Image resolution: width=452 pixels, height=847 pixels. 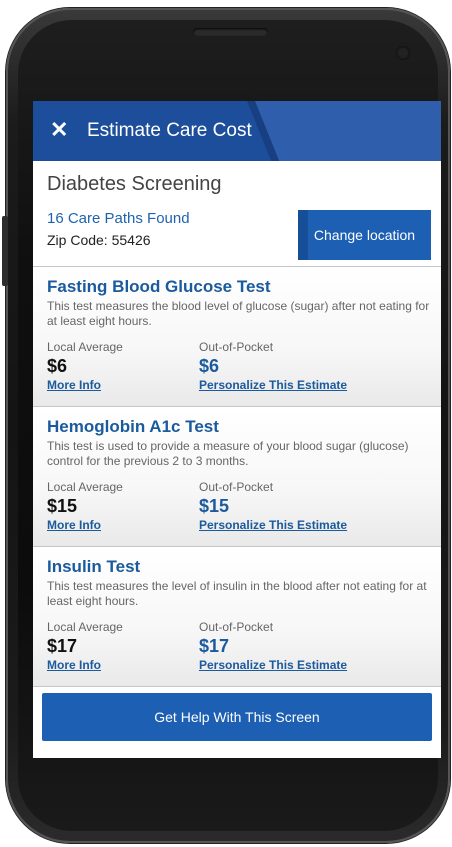 What do you see at coordinates (133, 426) in the screenshot?
I see `test-title: Hemoglobin A1c Test` at bounding box center [133, 426].